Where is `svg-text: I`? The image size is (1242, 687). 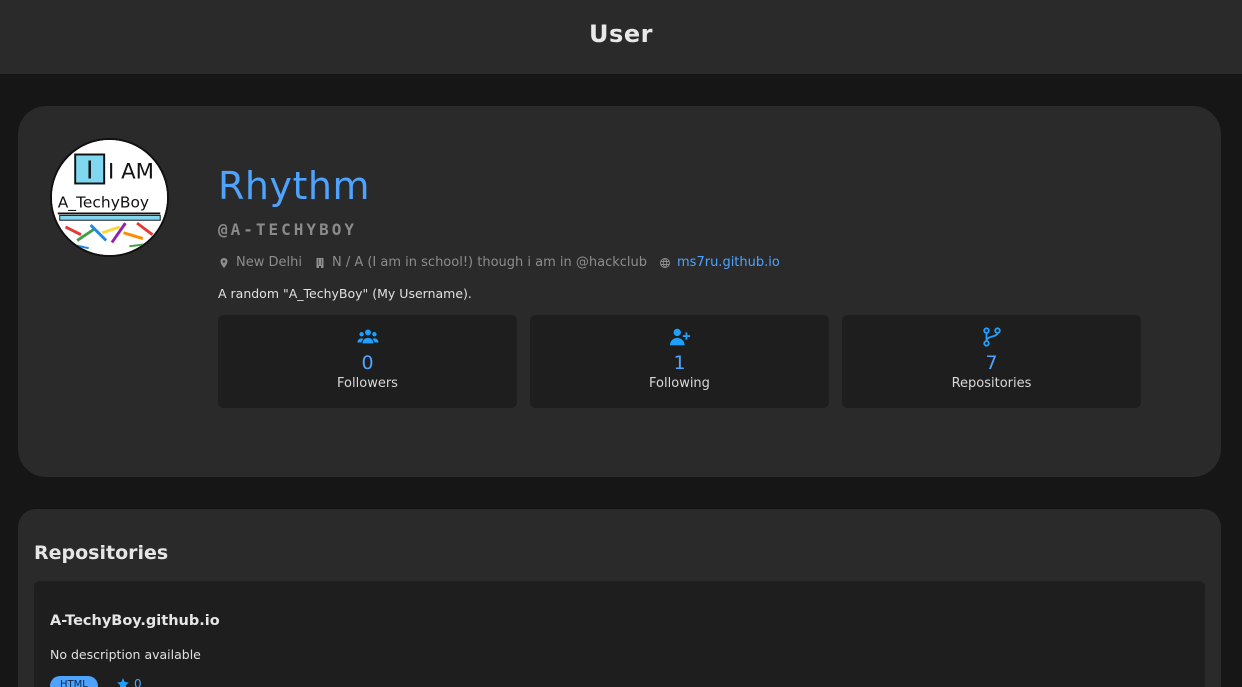 svg-text: I is located at coordinates (89, 170).